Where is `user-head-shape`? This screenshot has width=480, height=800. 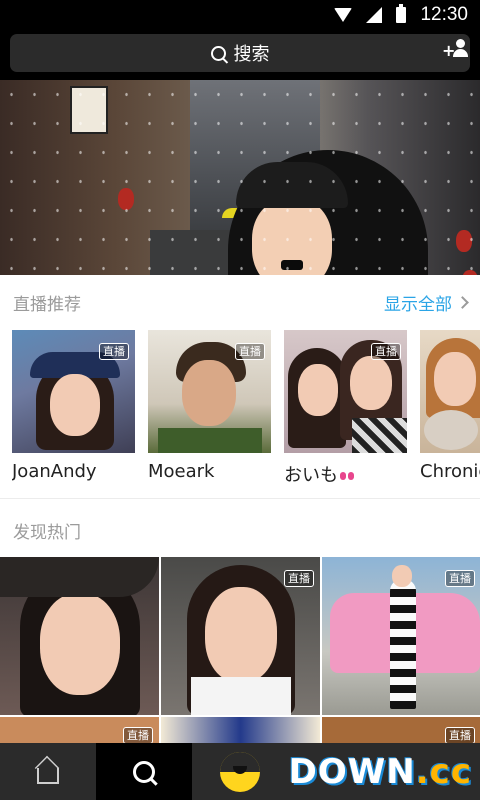
user-head-shape is located at coordinates (460, 43).